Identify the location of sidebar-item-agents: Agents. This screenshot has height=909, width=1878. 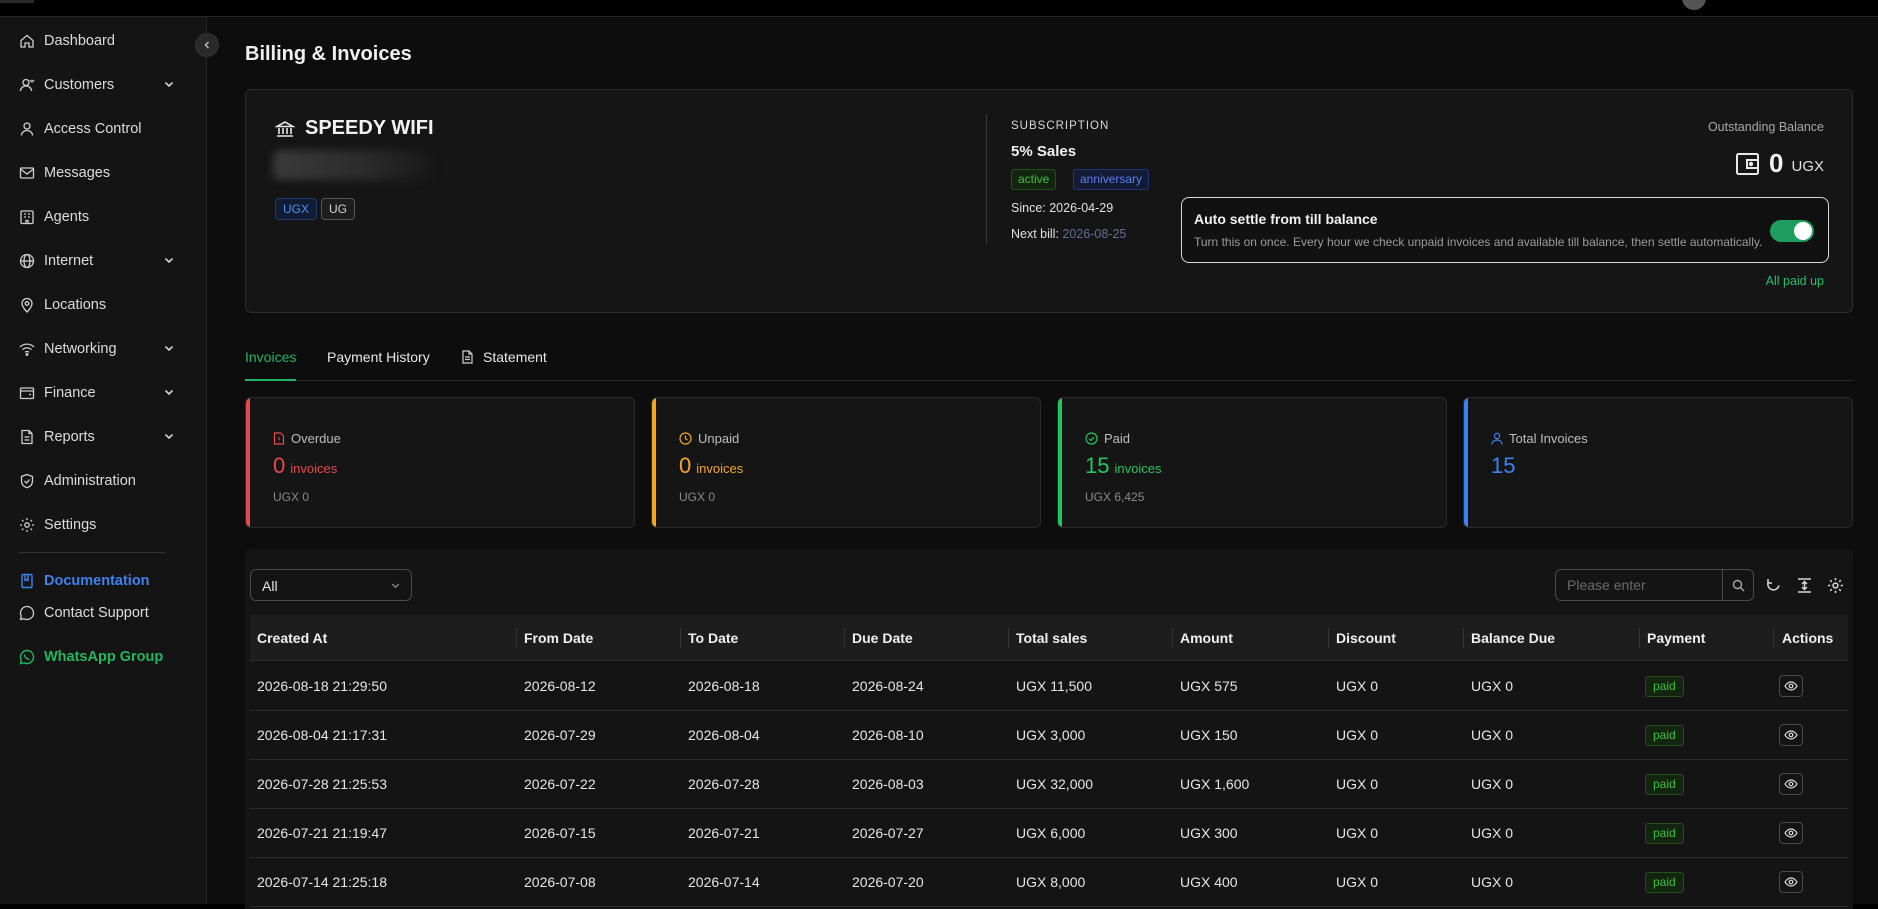
(103, 217).